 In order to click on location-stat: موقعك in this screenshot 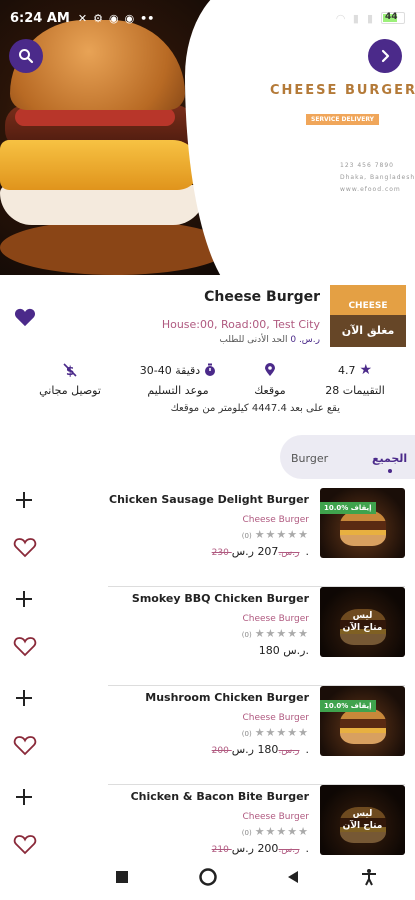, I will do `click(270, 379)`.